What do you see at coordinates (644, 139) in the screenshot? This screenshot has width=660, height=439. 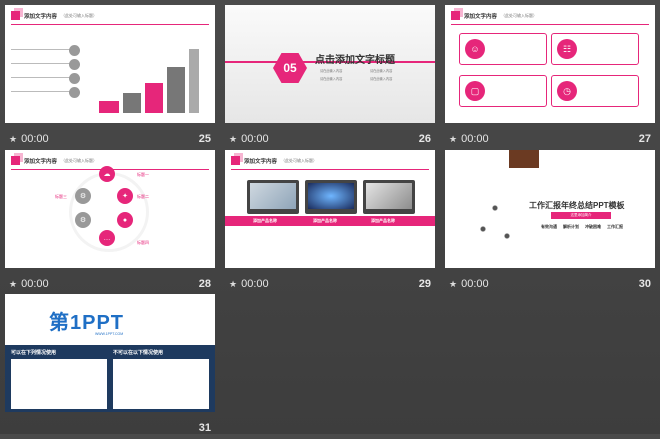 I see `slide-number: 27` at bounding box center [644, 139].